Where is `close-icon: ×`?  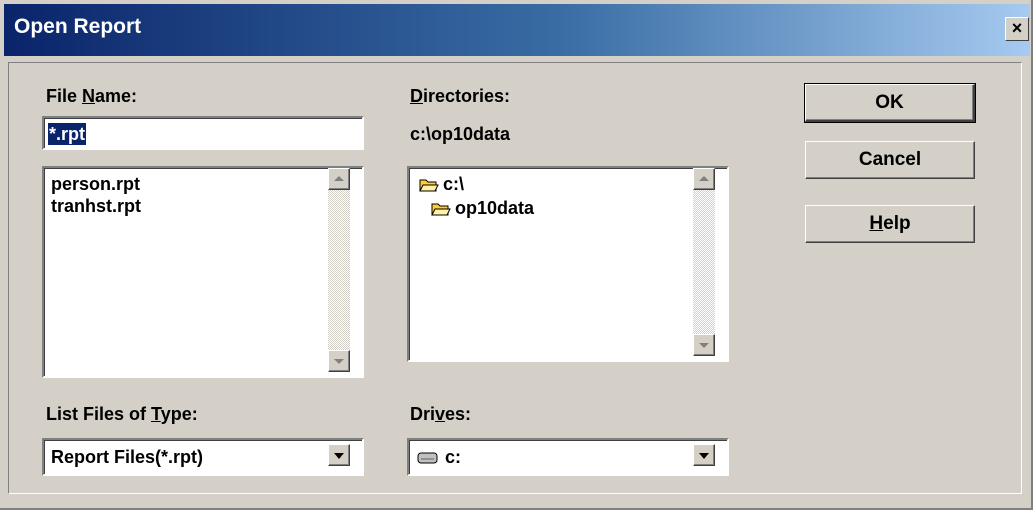 close-icon: × is located at coordinates (1017, 28).